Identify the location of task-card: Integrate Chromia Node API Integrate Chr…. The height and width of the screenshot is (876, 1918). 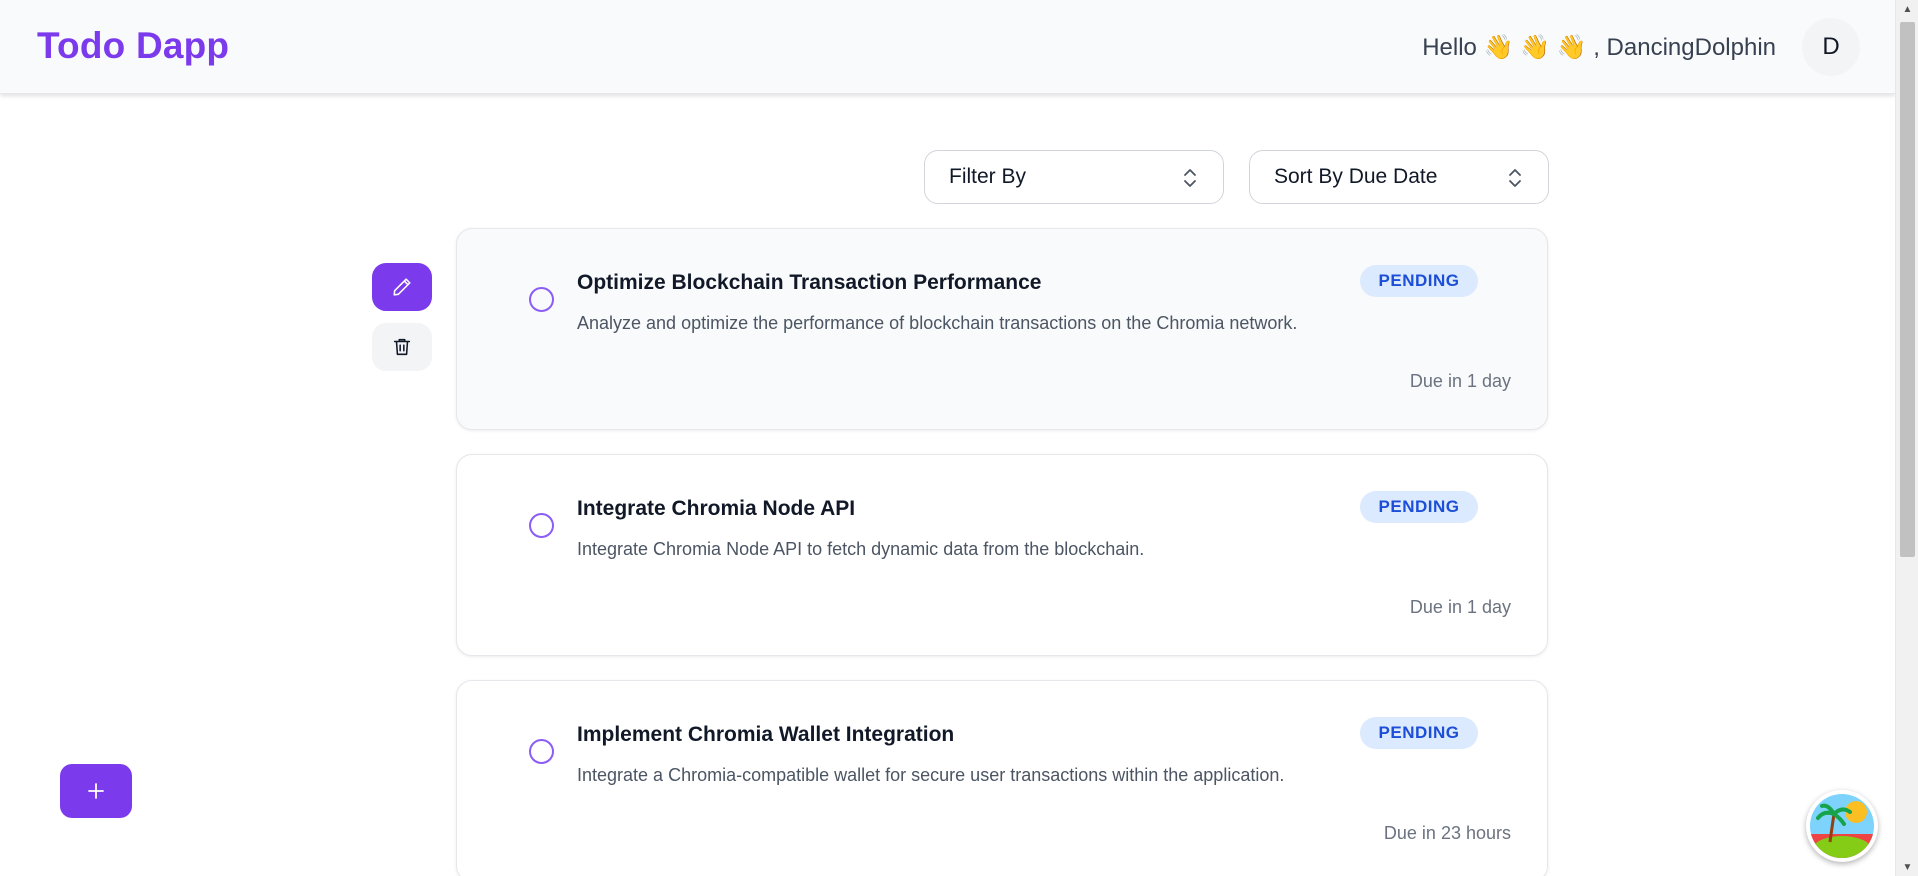
(1002, 555).